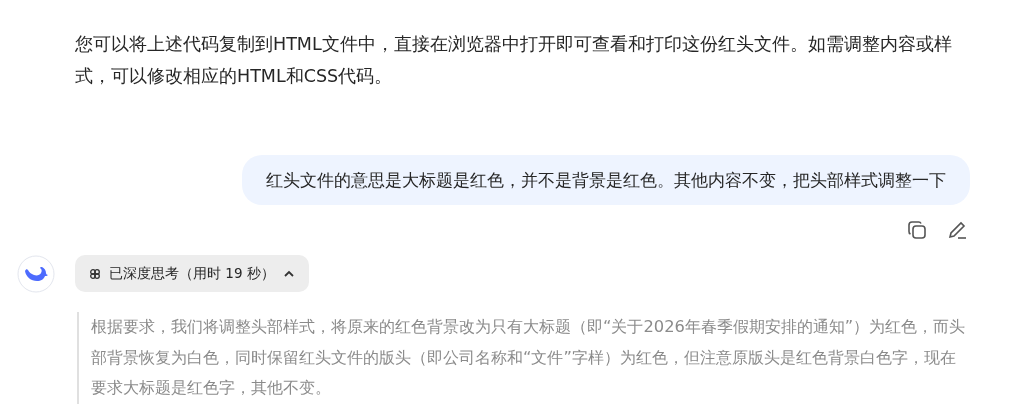 The image size is (1024, 406). What do you see at coordinates (192, 273) in the screenshot?
I see `thinking-toggle: 已深度思考（用时 19 秒）` at bounding box center [192, 273].